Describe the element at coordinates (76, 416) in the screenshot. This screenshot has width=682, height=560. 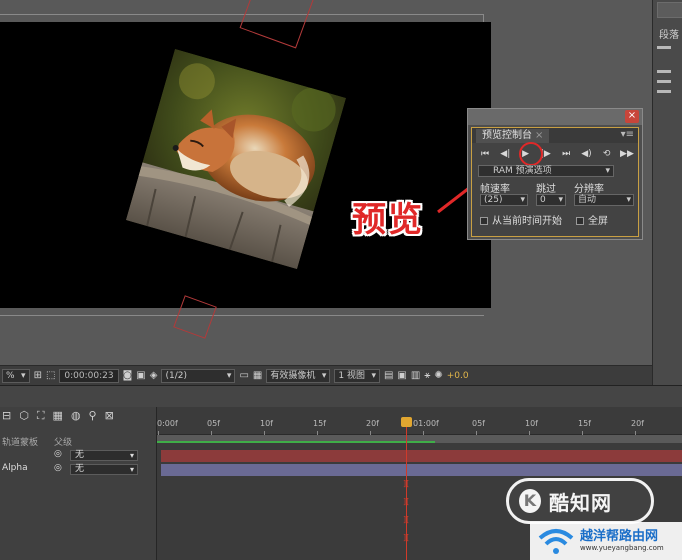
I see `motion-blur-icon: ◍` at that location.